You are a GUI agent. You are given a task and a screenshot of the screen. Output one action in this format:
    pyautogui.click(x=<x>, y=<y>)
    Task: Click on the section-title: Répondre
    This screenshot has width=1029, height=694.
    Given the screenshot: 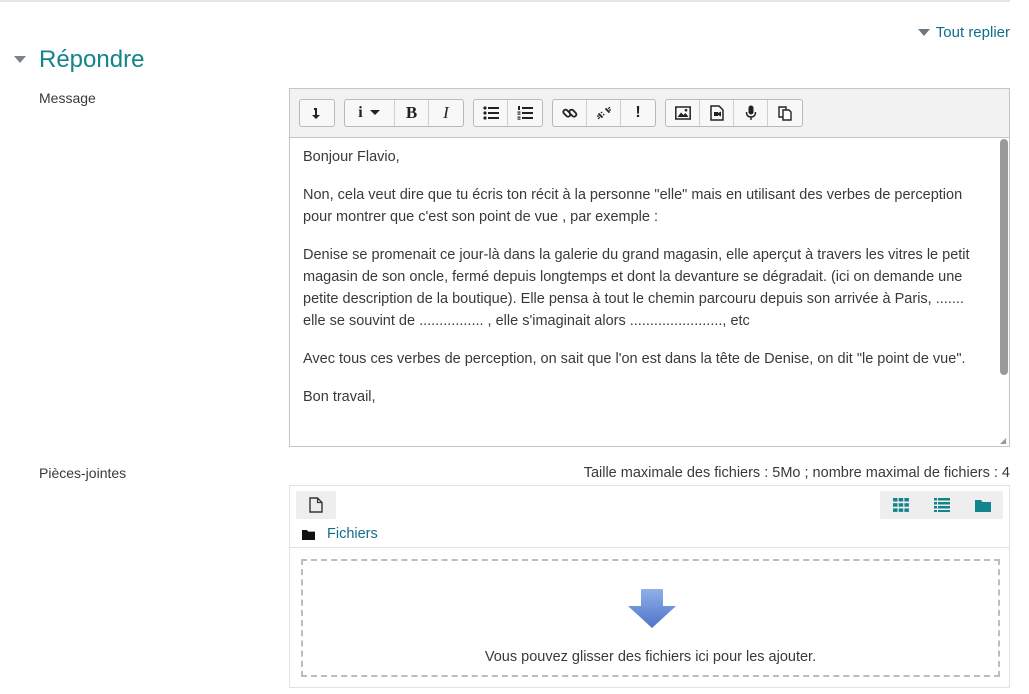 What is the action you would take?
    pyautogui.click(x=91, y=60)
    